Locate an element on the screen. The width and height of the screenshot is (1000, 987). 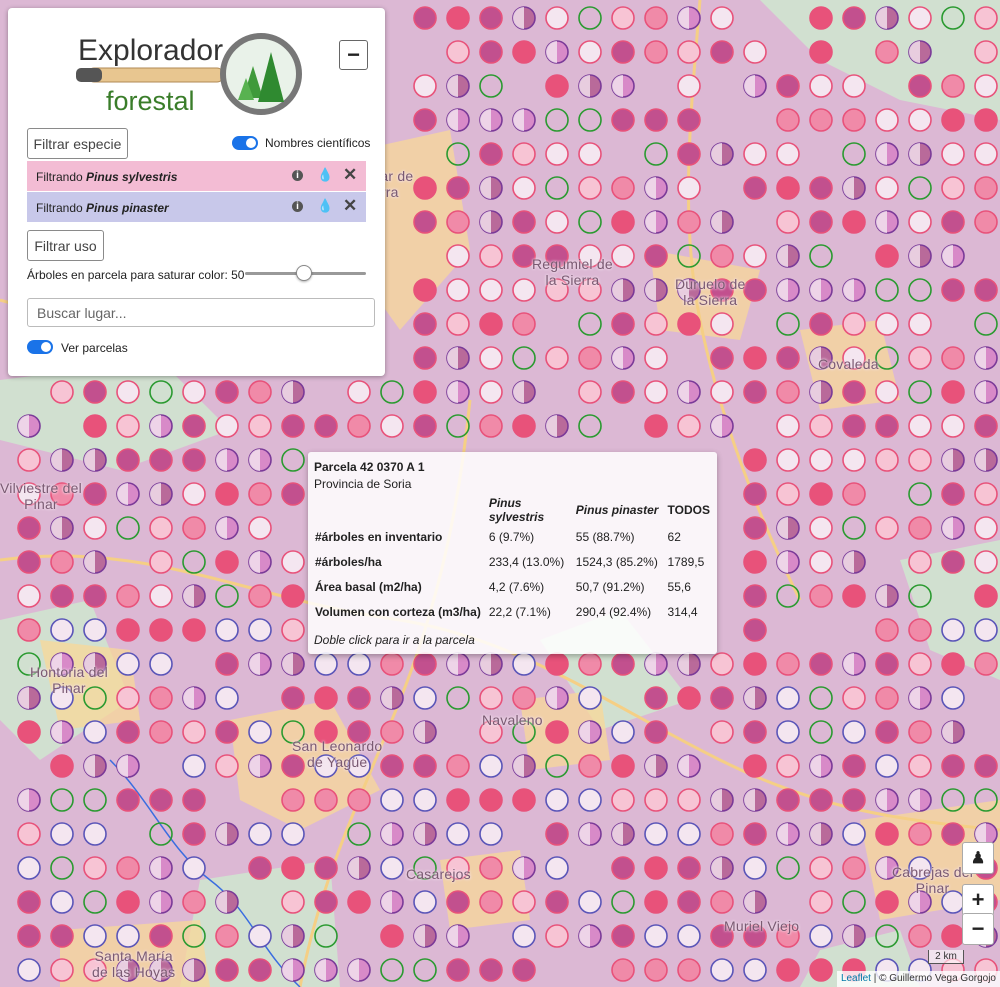
saturation-slider-handle is located at coordinates (304, 273).